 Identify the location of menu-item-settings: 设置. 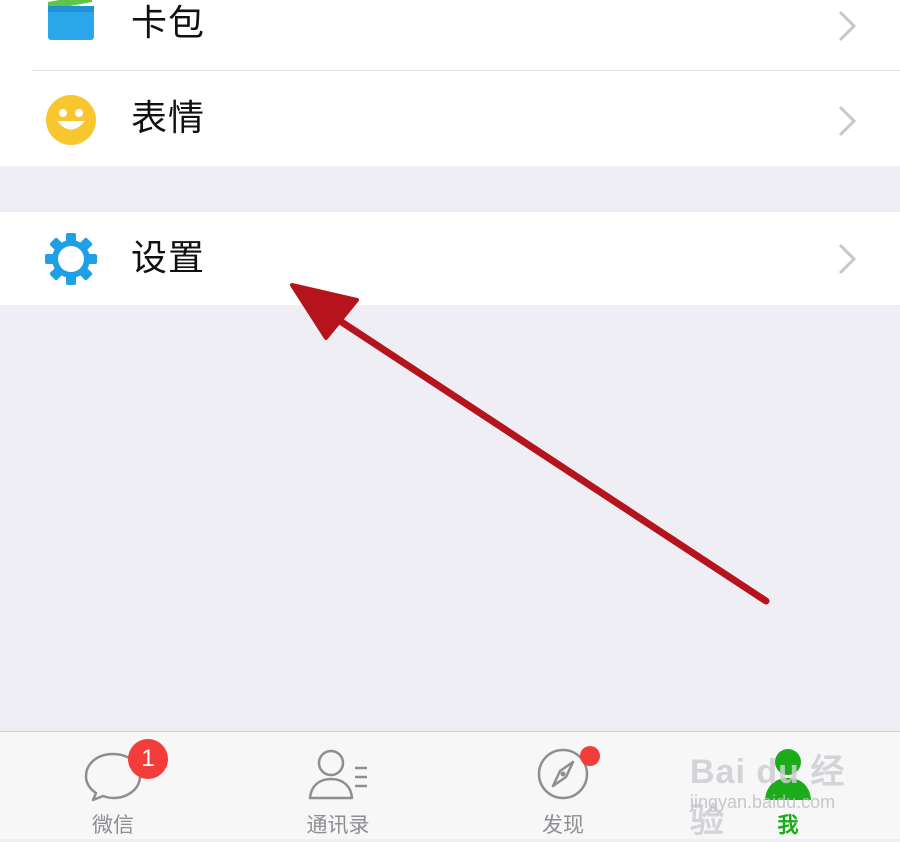
(450, 258).